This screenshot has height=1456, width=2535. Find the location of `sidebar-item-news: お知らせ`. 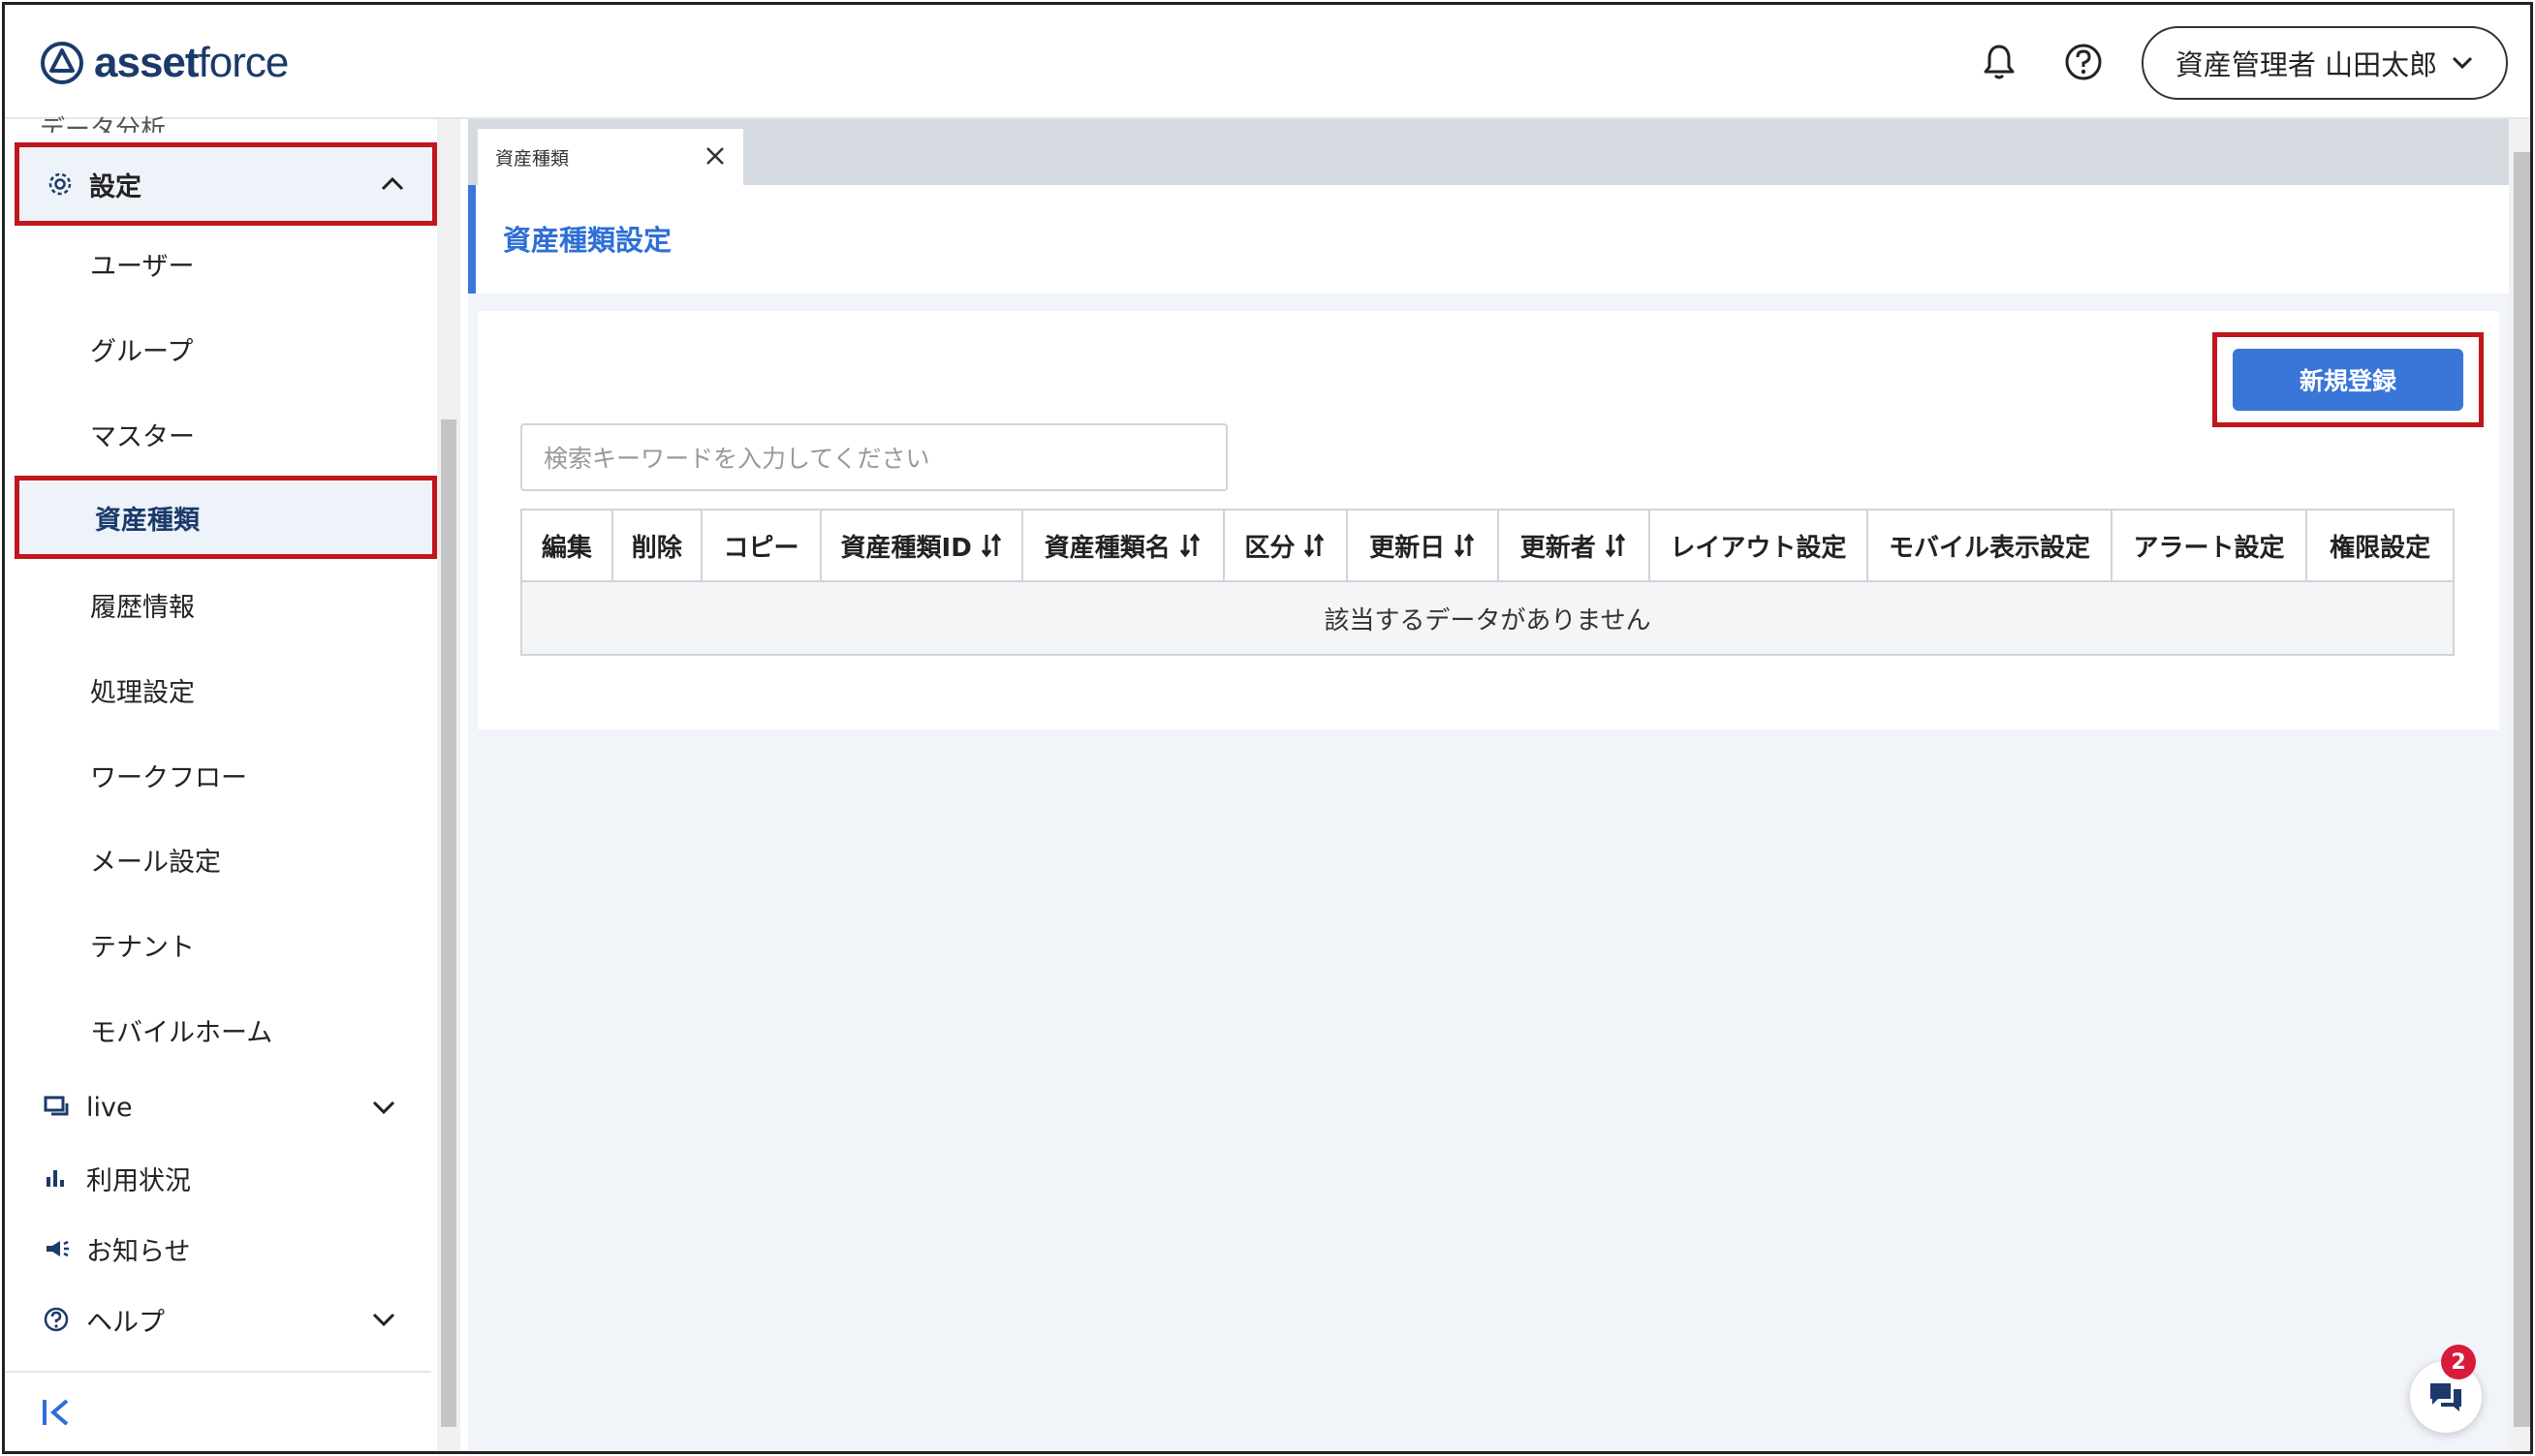

sidebar-item-news: お知らせ is located at coordinates (218, 1249).